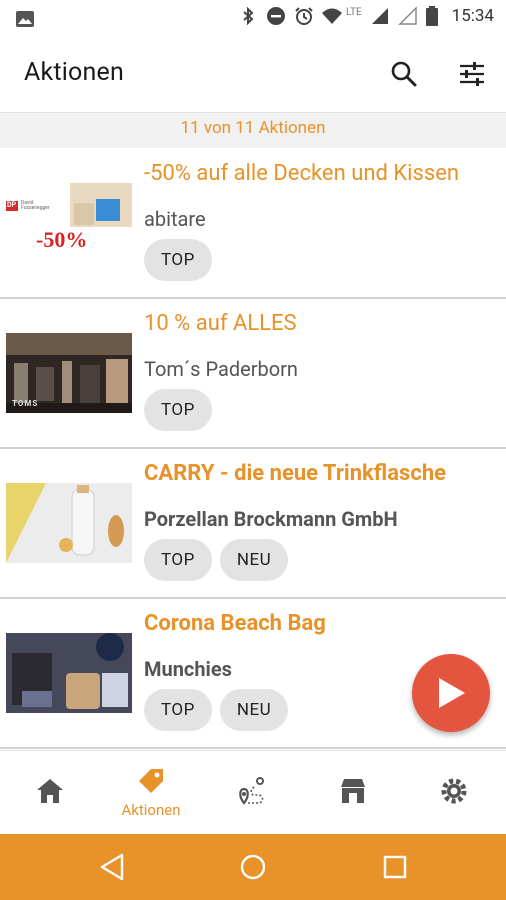 Image resolution: width=506 pixels, height=900 pixels. I want to click on search-button, so click(404, 74).